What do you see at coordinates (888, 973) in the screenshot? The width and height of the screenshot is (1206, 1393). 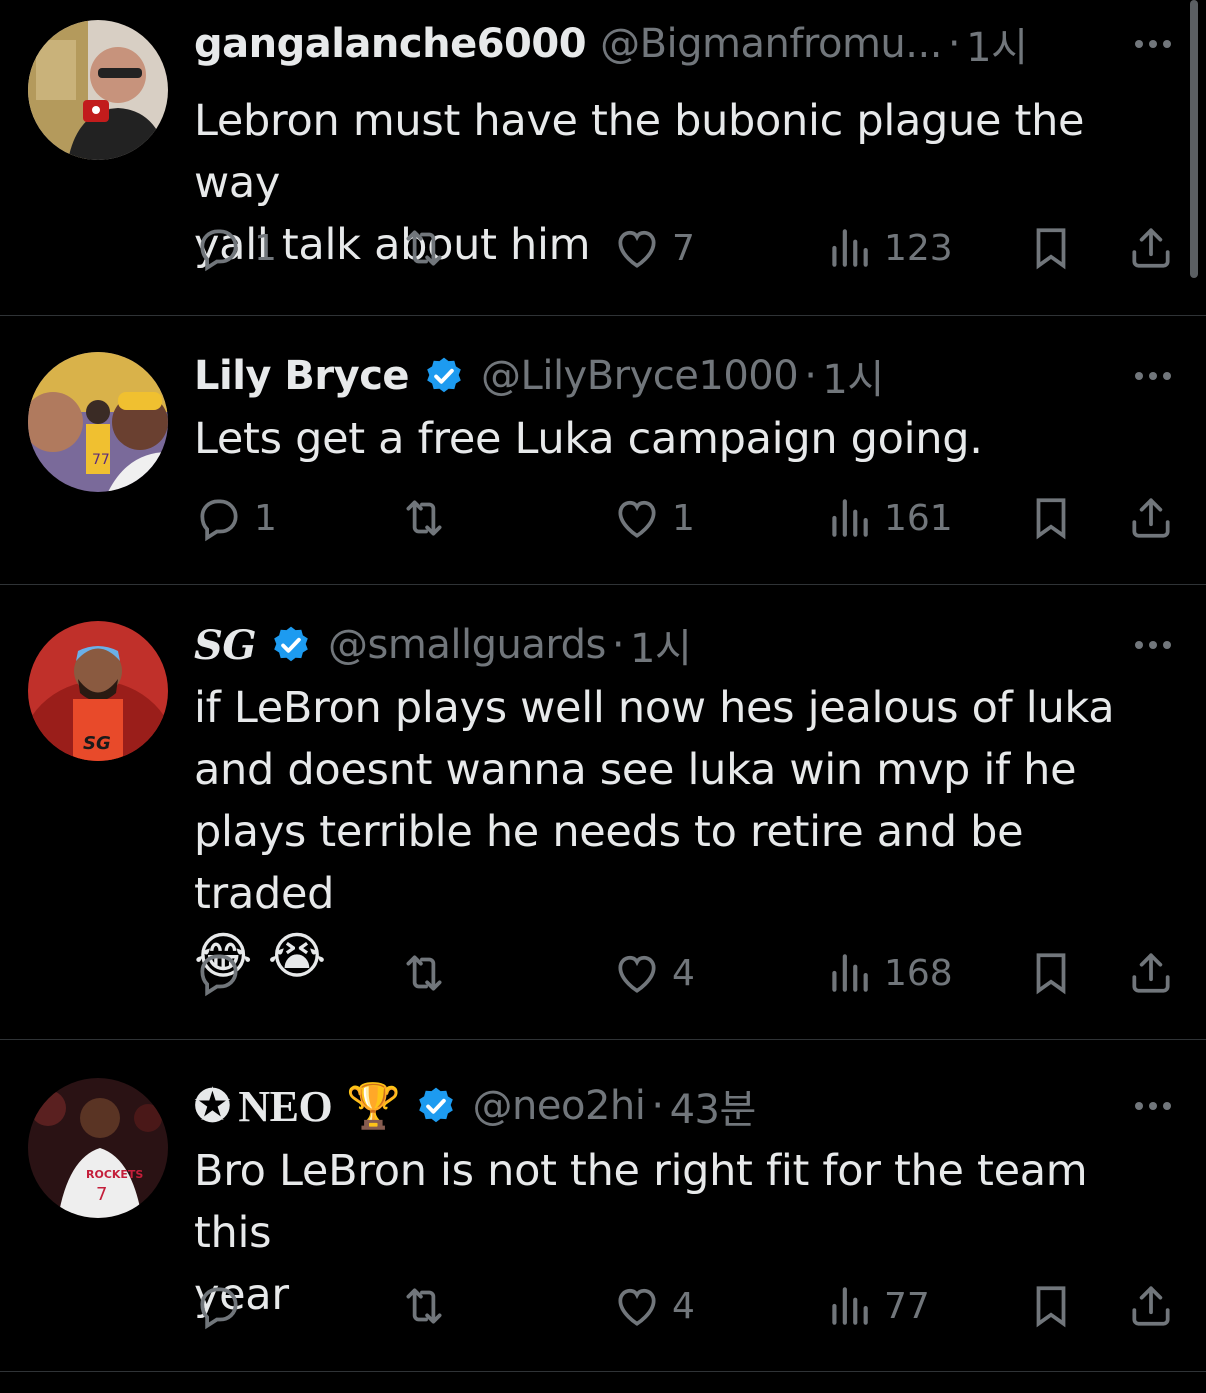 I see `views-button: 168` at bounding box center [888, 973].